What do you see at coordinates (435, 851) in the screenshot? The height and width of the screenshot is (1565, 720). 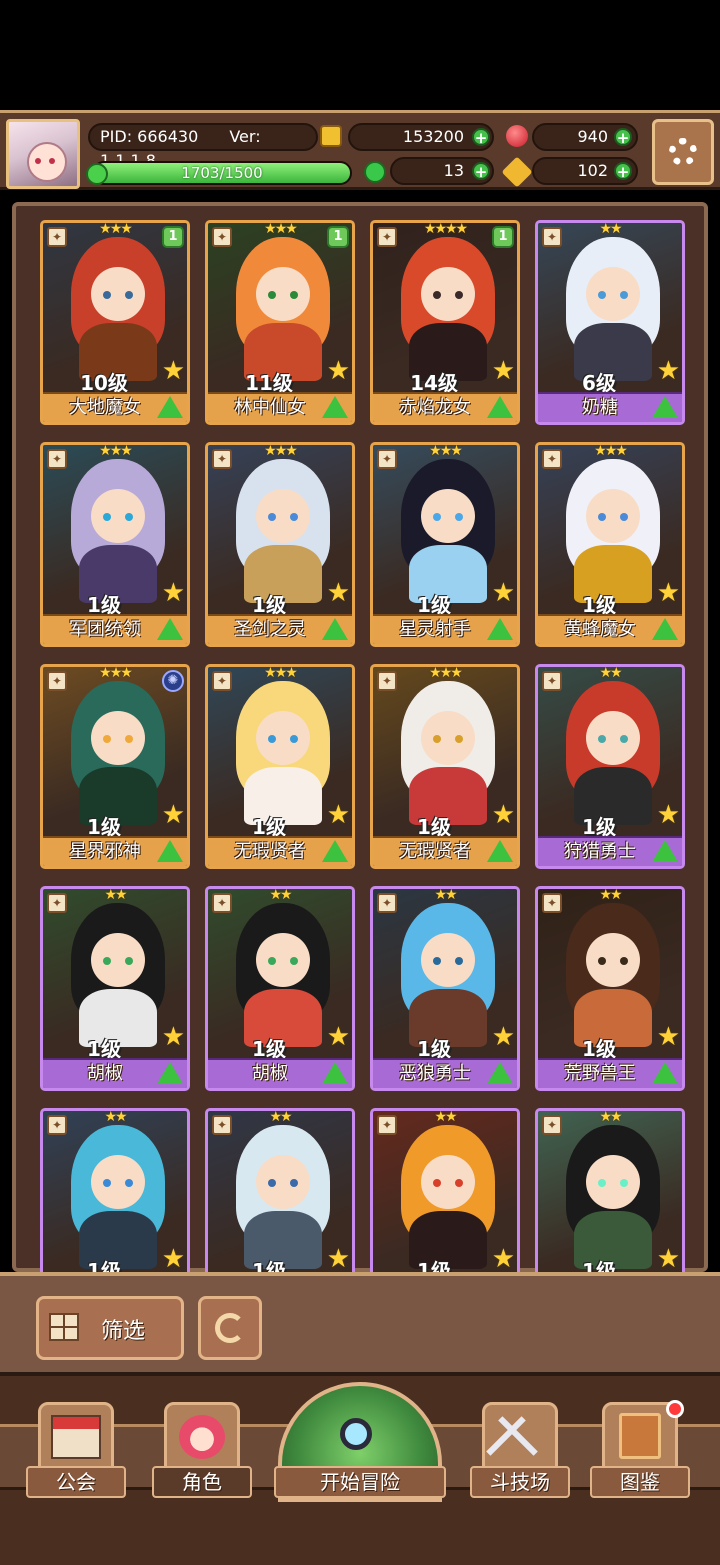 I see `character-name: 无瑕贤者` at bounding box center [435, 851].